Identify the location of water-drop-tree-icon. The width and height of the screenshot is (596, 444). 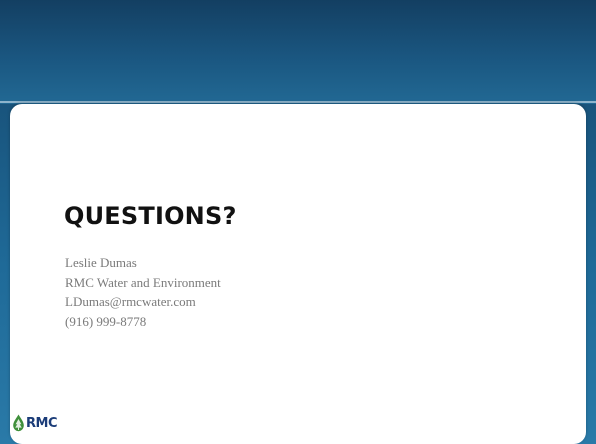
(18, 423).